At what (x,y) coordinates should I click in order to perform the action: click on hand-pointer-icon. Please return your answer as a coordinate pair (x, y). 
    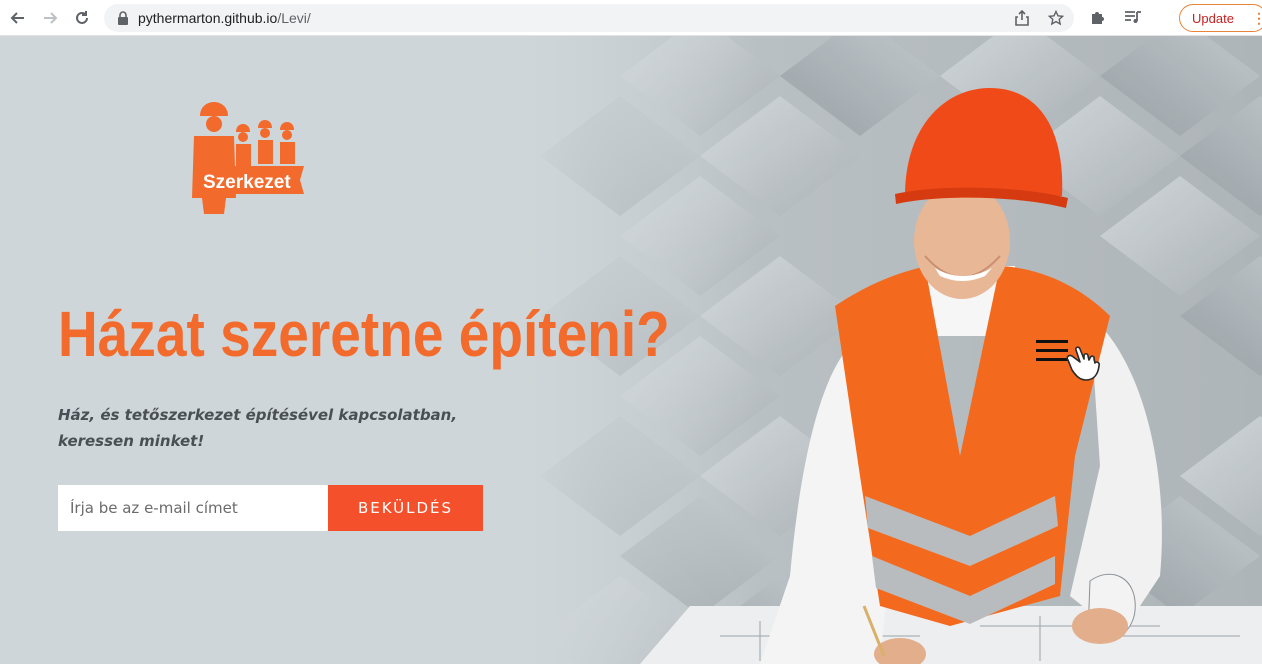
    Looking at the image, I should click on (1083, 363).